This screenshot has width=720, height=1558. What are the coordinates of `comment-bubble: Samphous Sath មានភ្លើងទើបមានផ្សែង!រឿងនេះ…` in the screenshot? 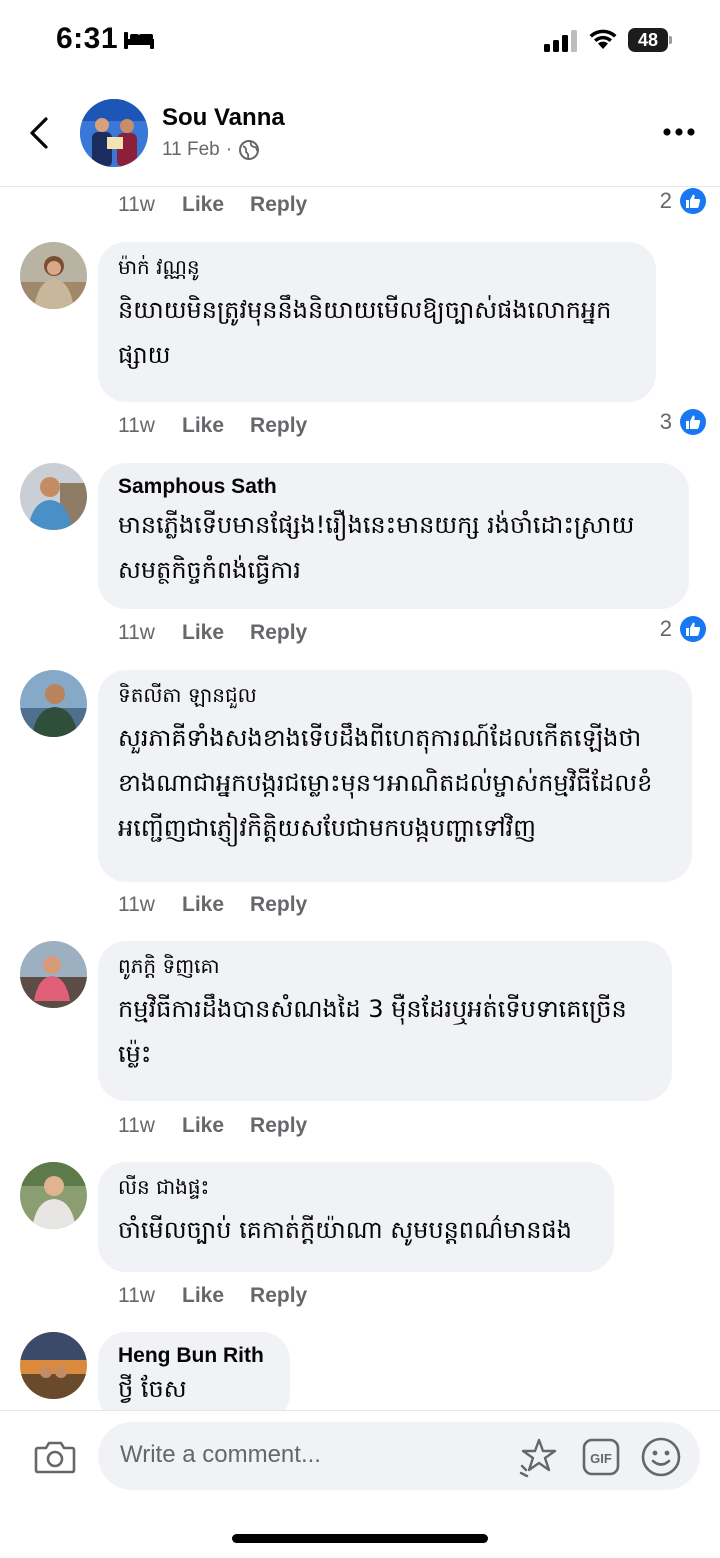 It's located at (393, 536).